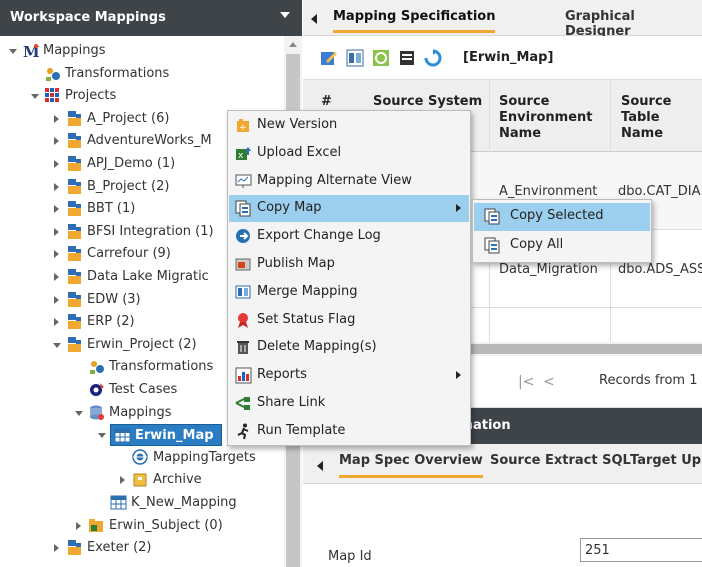 Image resolution: width=702 pixels, height=567 pixels. What do you see at coordinates (184, 502) in the screenshot?
I see `tree-item-label: K_New_Mapping` at bounding box center [184, 502].